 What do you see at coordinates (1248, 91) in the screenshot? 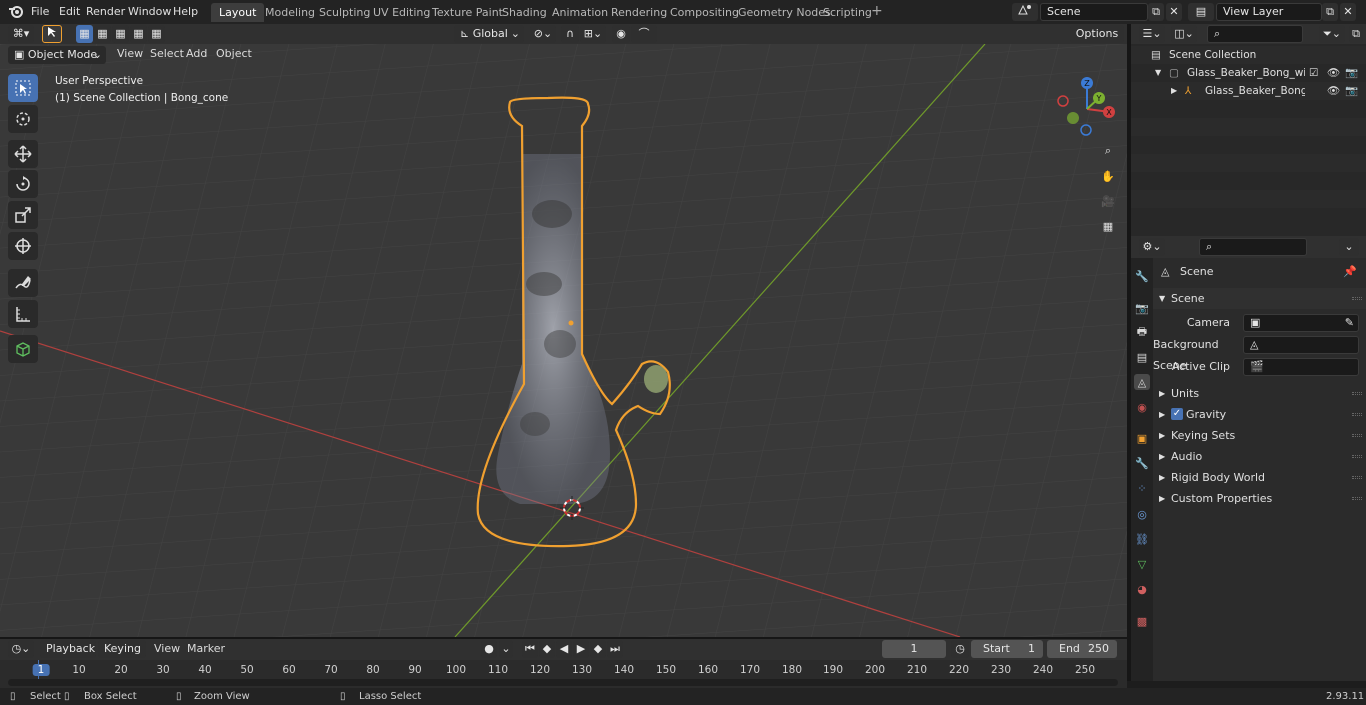
I see `outliner-row: ▶ ⅄ Glass_Beaker_Bong_with 👁 📷` at bounding box center [1248, 91].